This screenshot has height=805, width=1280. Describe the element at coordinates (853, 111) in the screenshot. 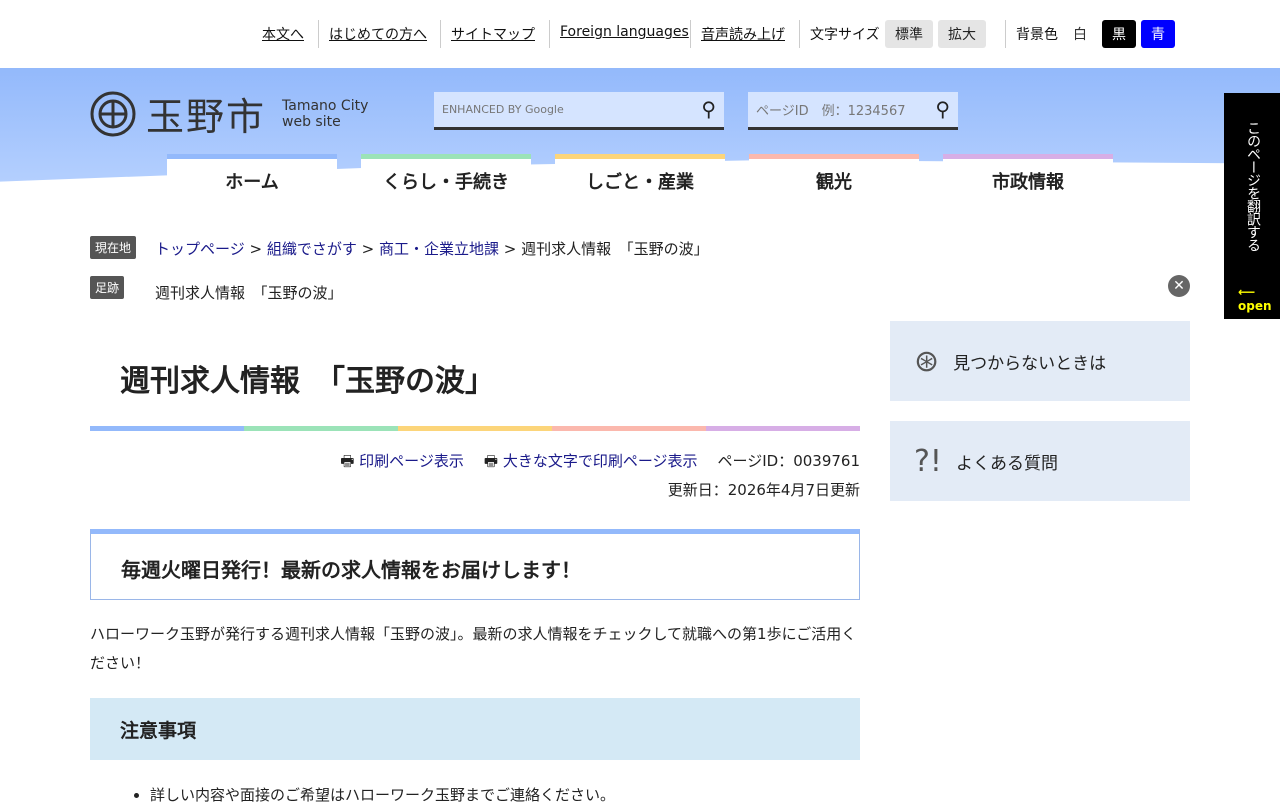

I see `page-id-input: ページID 例：1234567 ⚲` at that location.